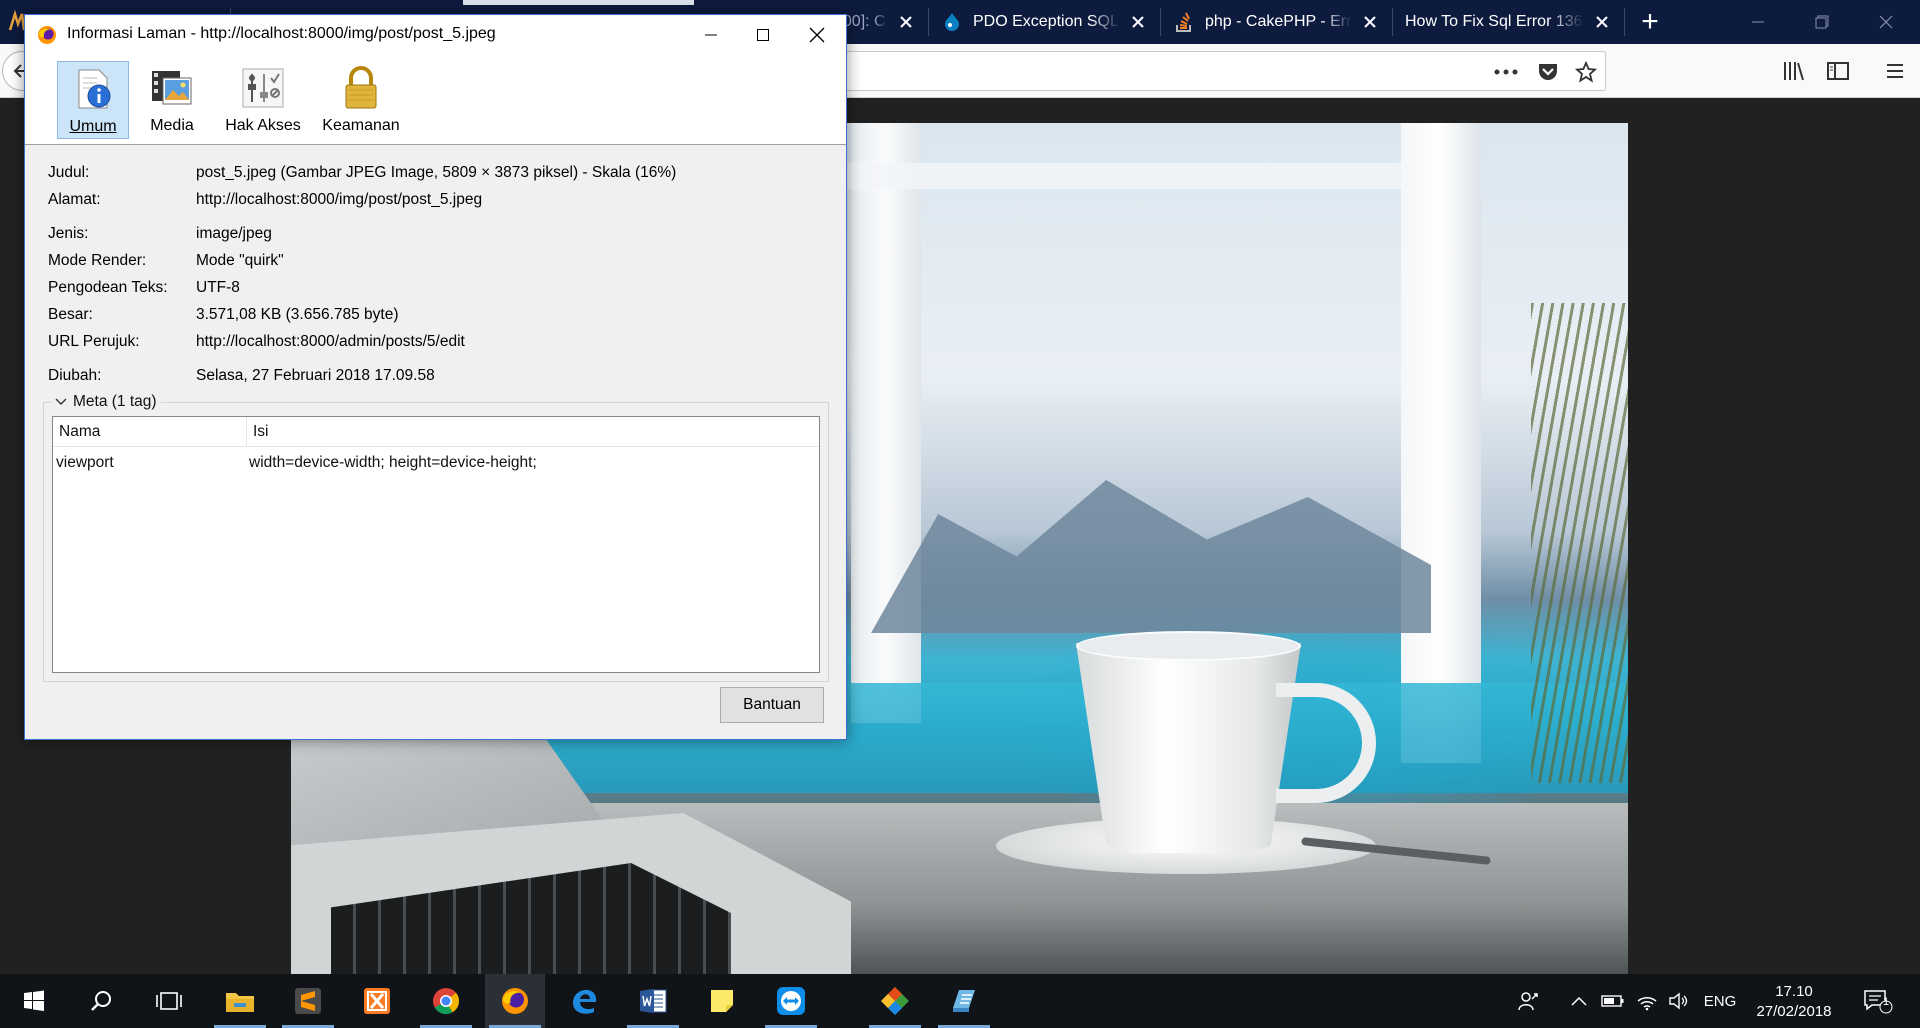  Describe the element at coordinates (952, 22) in the screenshot. I see `drupal-icon` at that location.